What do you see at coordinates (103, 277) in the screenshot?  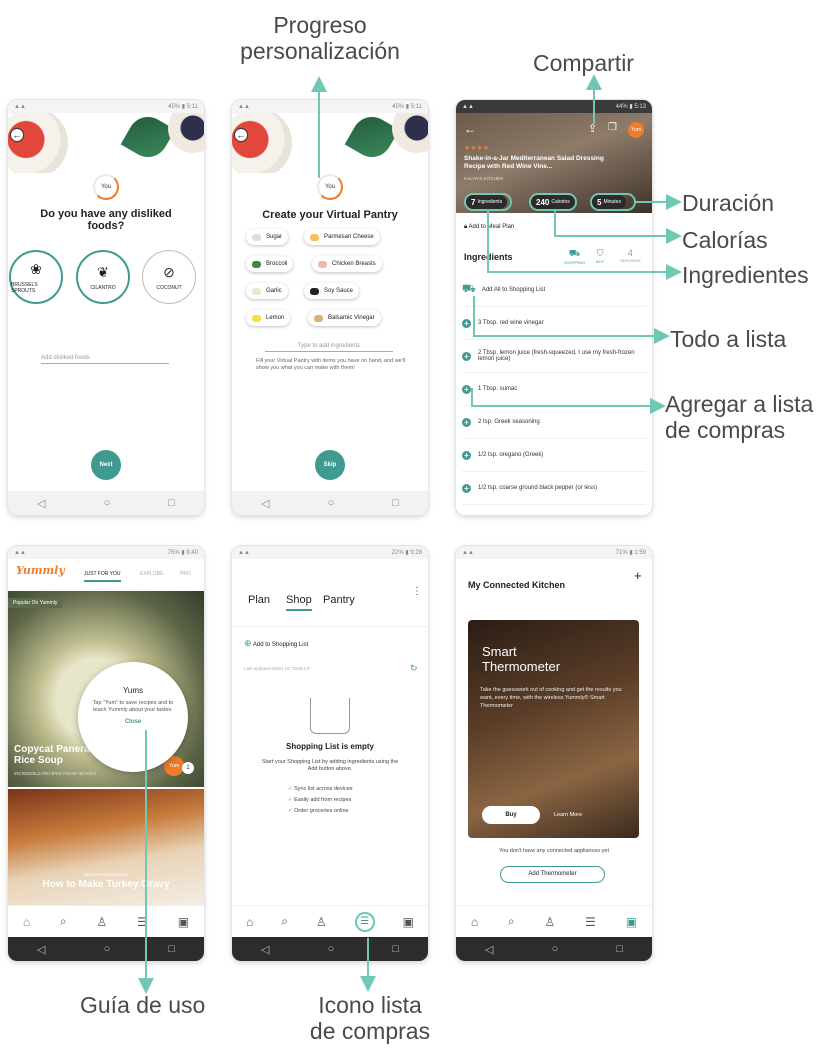 I see `option-cilantro: ❦ CILANTRO` at bounding box center [103, 277].